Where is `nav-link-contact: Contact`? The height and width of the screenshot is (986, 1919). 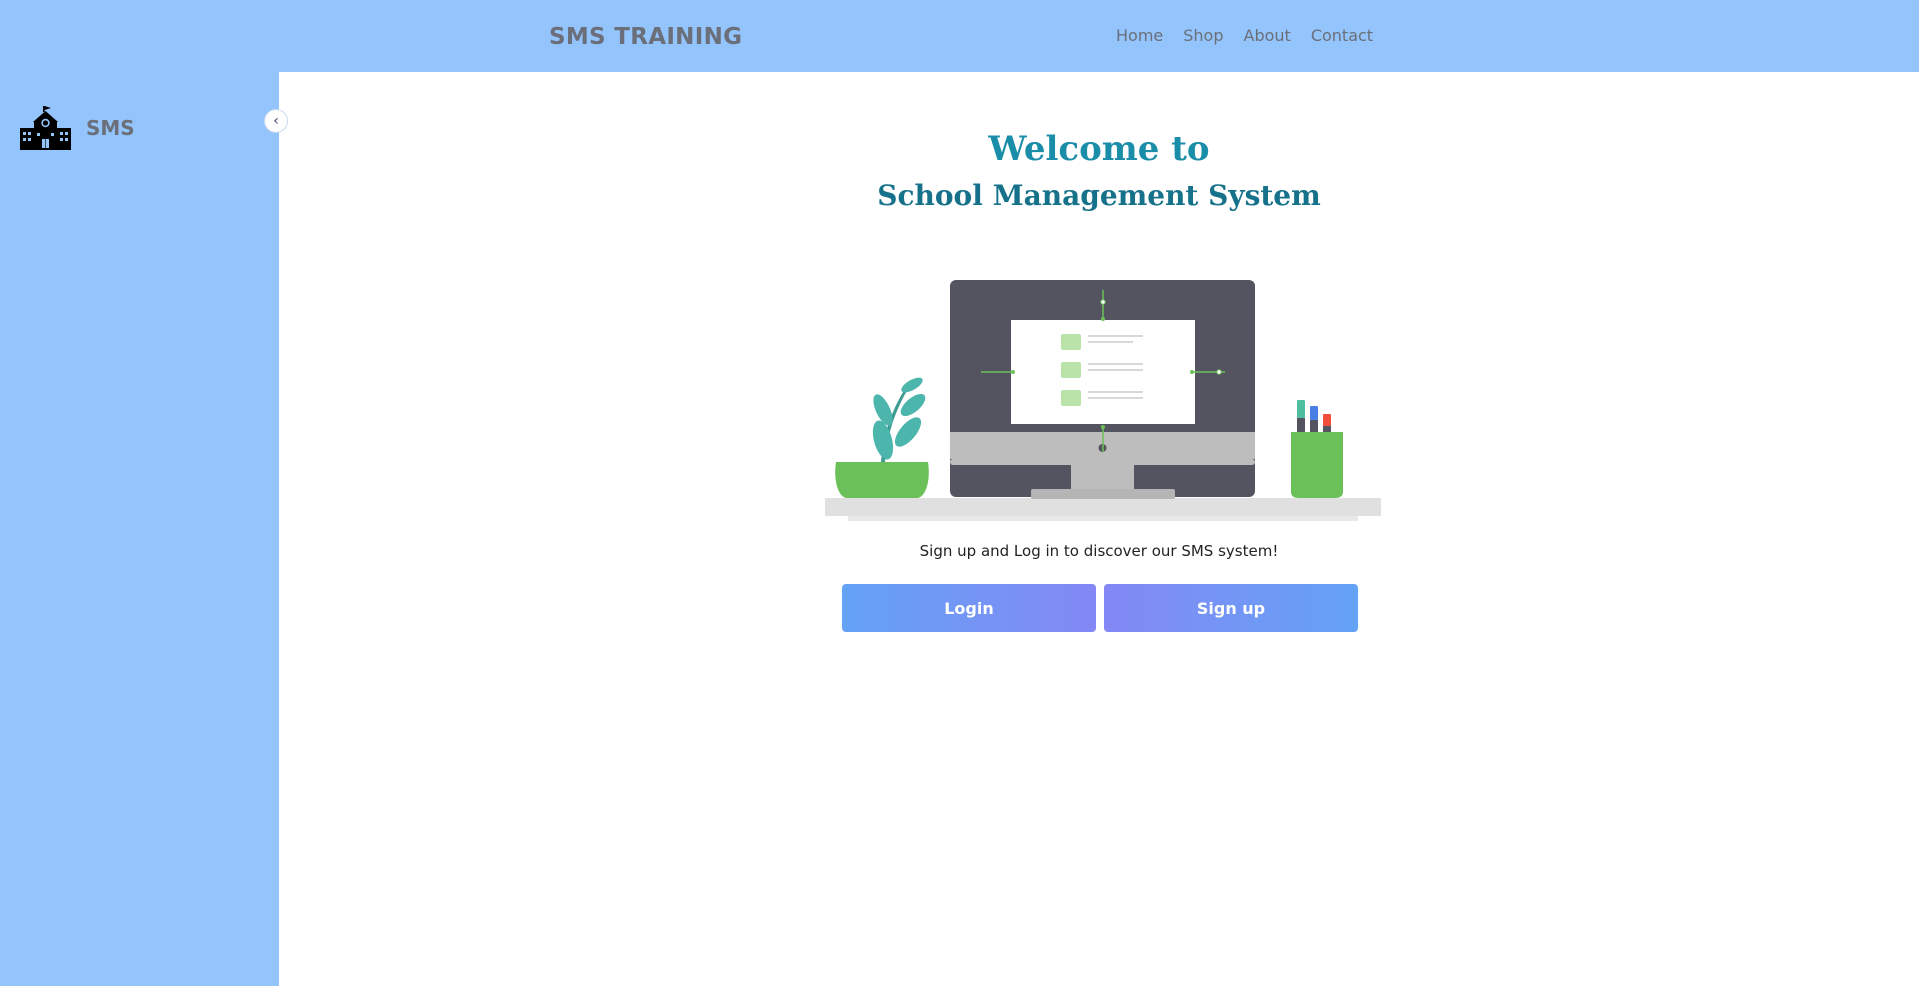 nav-link-contact: Contact is located at coordinates (1342, 35).